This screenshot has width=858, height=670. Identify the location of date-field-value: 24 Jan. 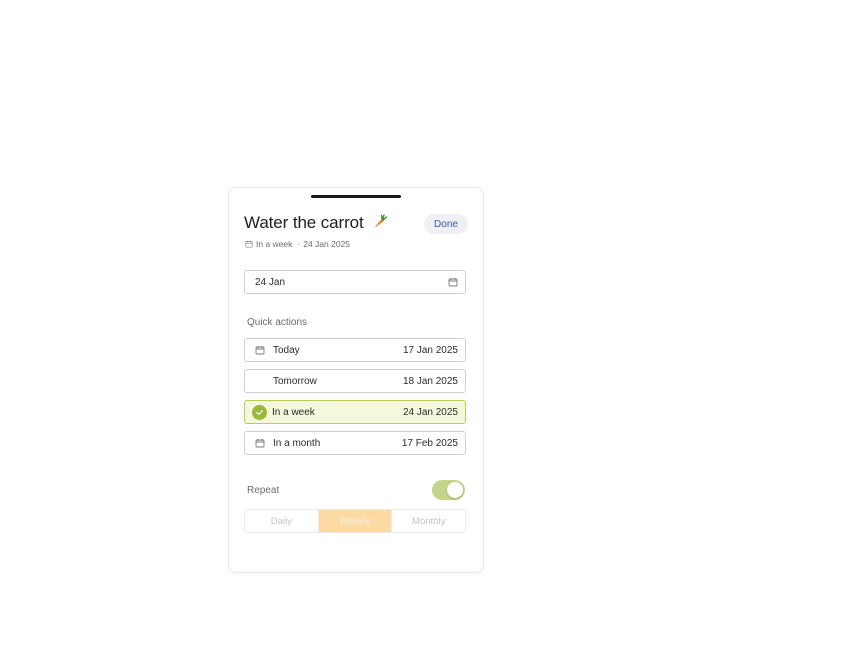
(270, 282).